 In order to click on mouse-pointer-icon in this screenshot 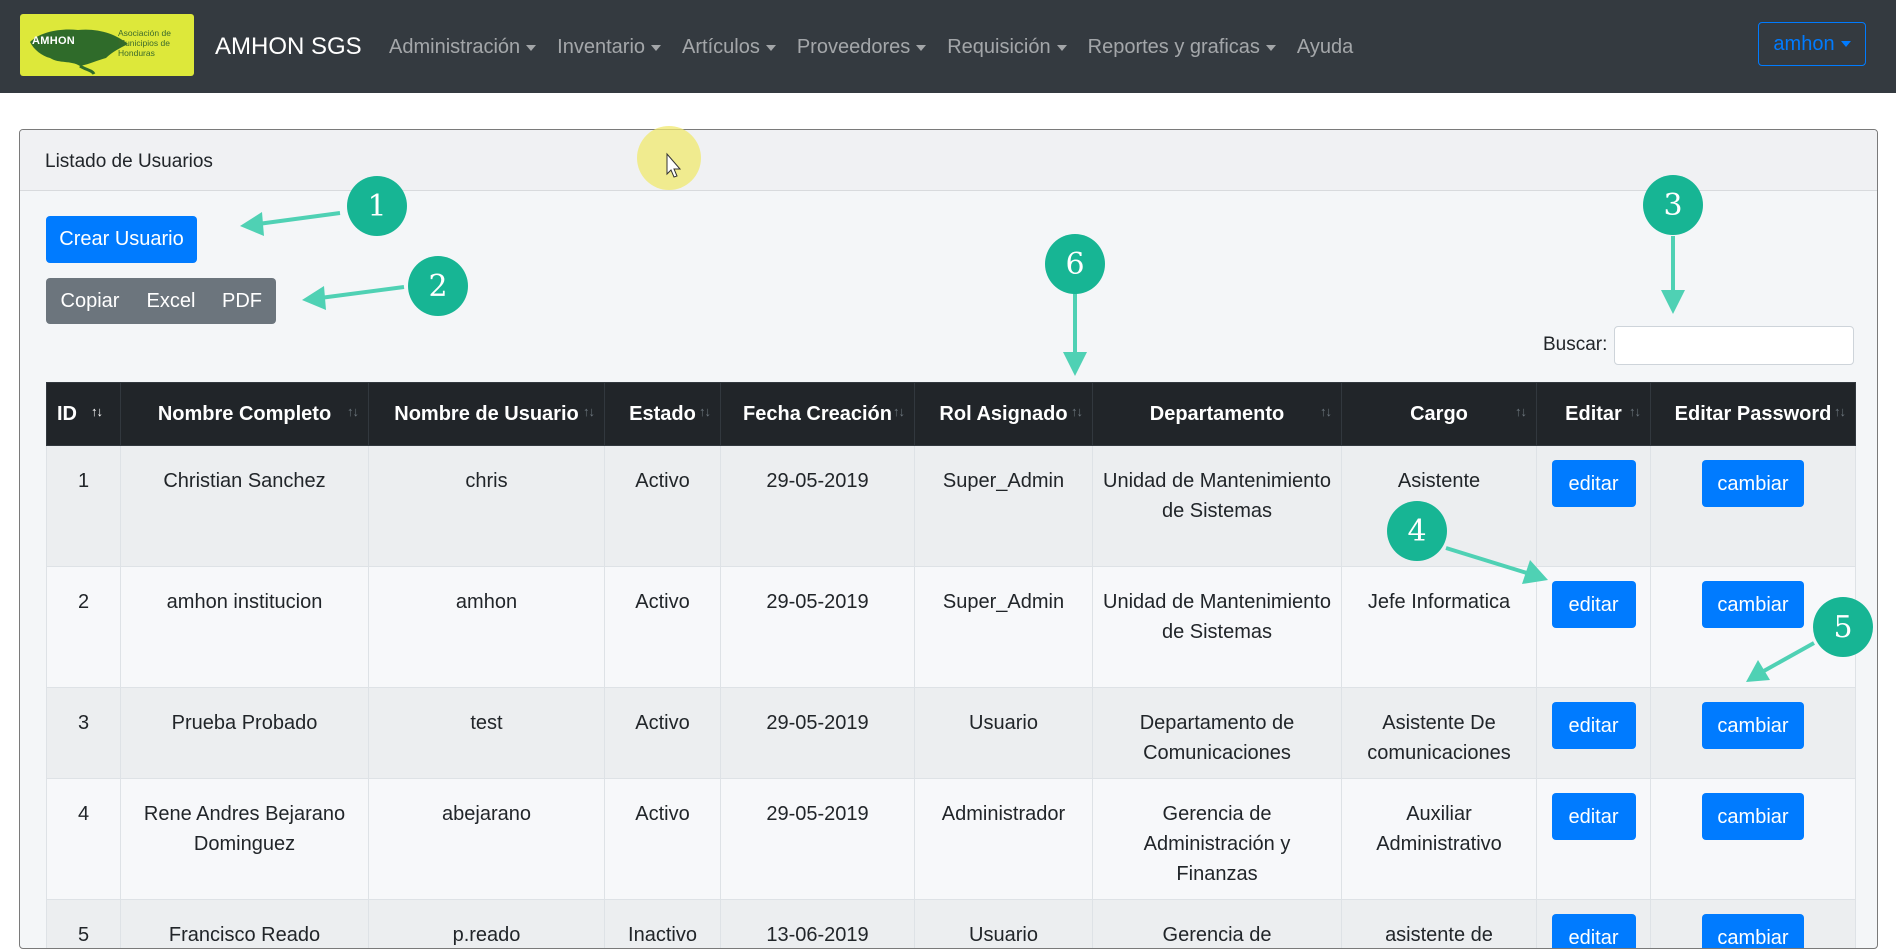, I will do `click(673, 165)`.